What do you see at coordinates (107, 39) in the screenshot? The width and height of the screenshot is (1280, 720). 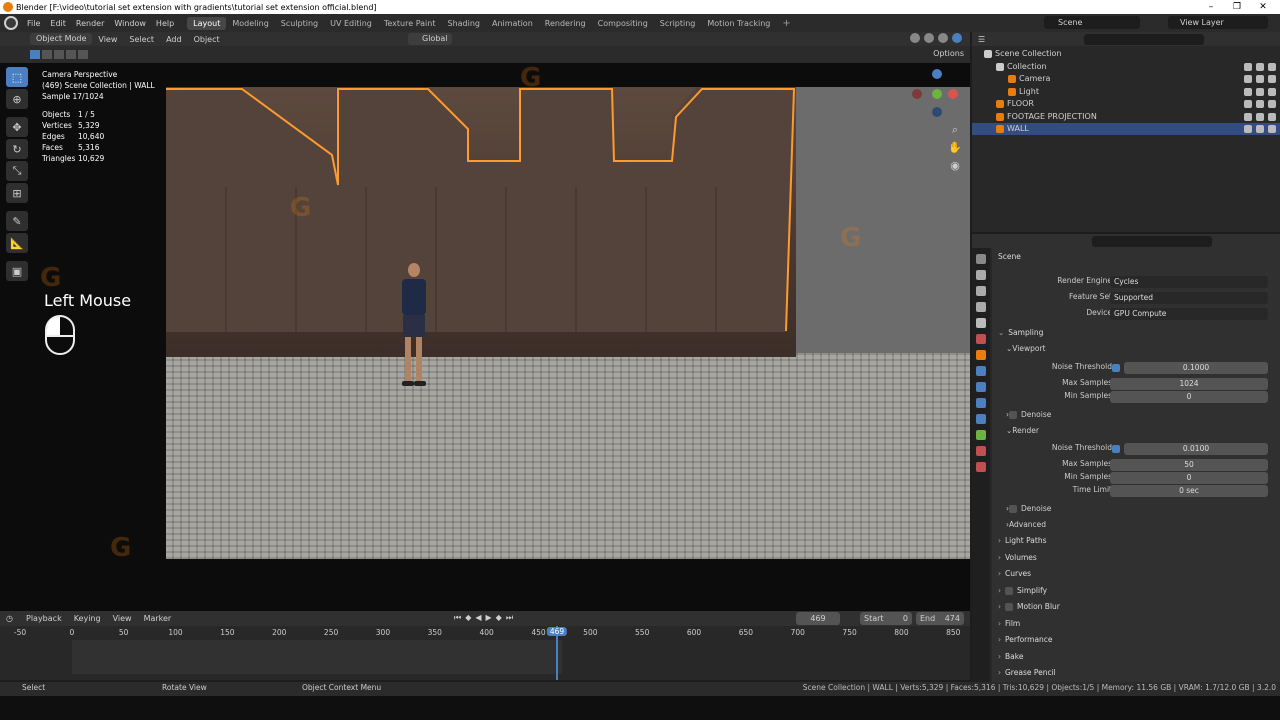 I see `menu-view: View` at bounding box center [107, 39].